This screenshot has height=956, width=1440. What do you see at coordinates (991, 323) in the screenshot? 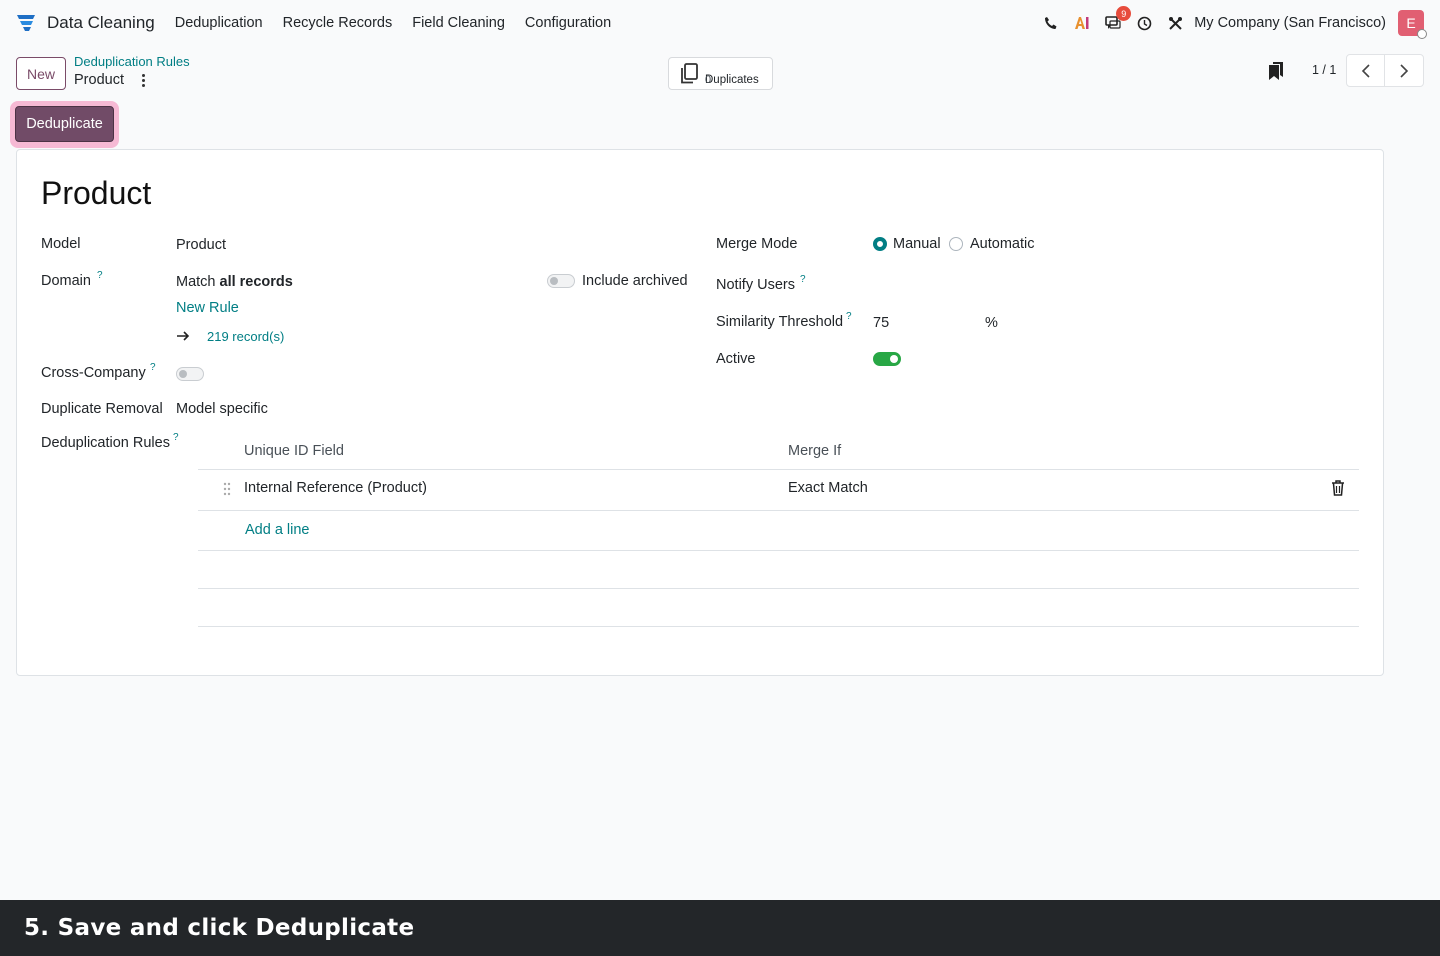
I see `similarity-unit: %` at bounding box center [991, 323].